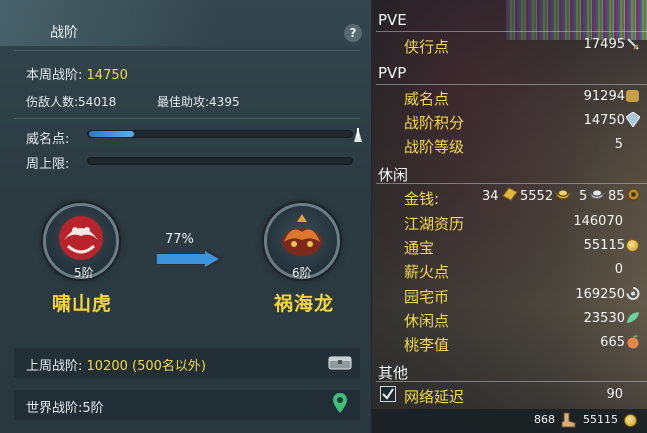 The image size is (647, 433). I want to click on latency-label: 网络延迟, so click(434, 397).